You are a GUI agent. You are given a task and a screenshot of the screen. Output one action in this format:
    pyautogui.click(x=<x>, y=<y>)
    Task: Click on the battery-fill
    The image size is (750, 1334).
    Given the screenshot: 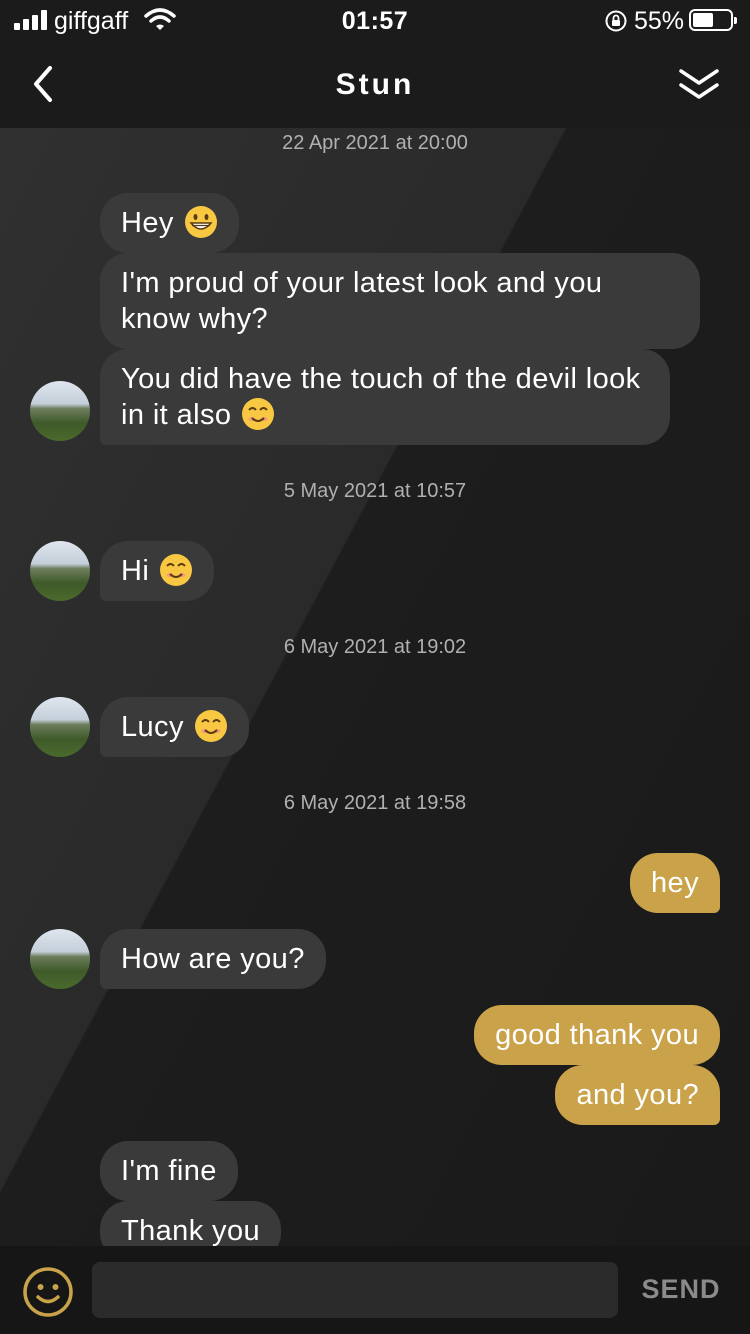 What is the action you would take?
    pyautogui.click(x=703, y=20)
    